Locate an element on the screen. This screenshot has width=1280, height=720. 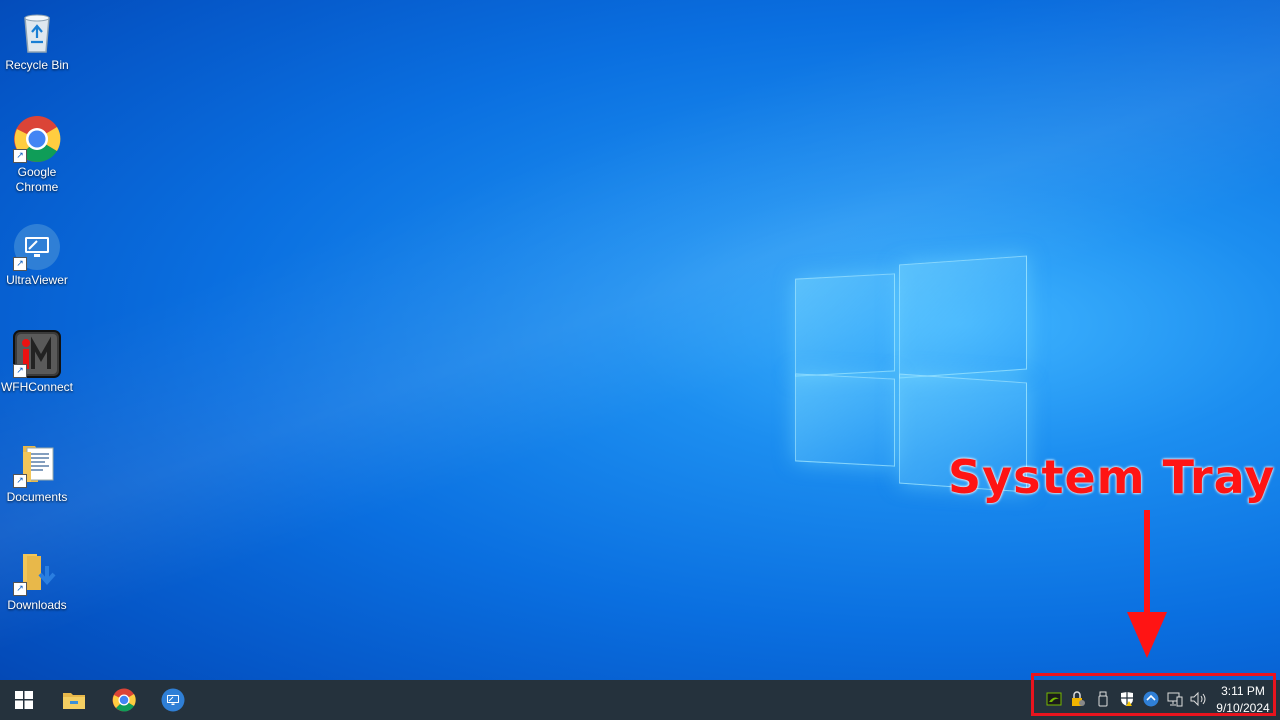
security-warning-icon is located at coordinates (1127, 699).